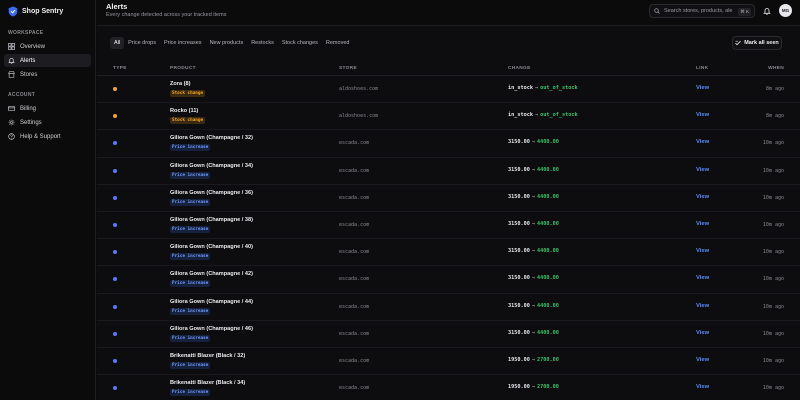 This screenshot has width=800, height=400. I want to click on product-name: Zora (8), so click(180, 84).